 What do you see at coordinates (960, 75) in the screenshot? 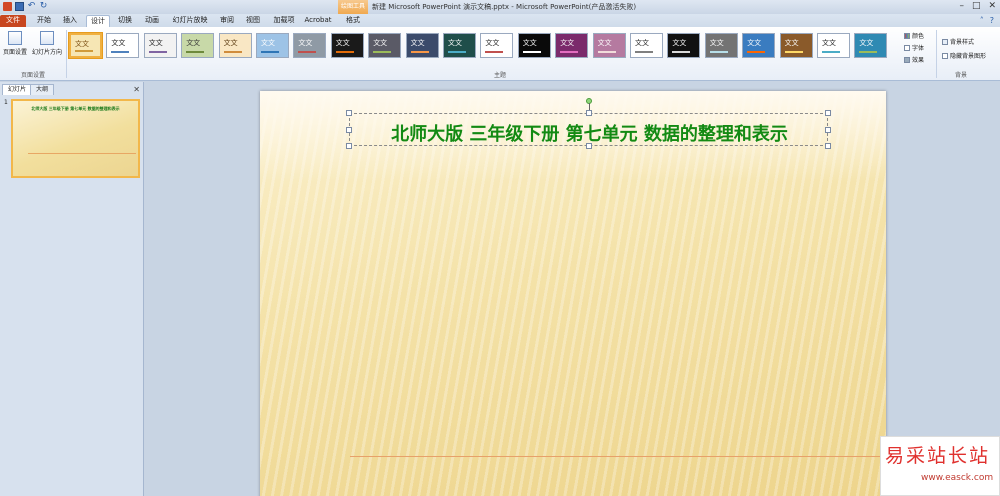
I see `background-group-label: 背景` at bounding box center [960, 75].